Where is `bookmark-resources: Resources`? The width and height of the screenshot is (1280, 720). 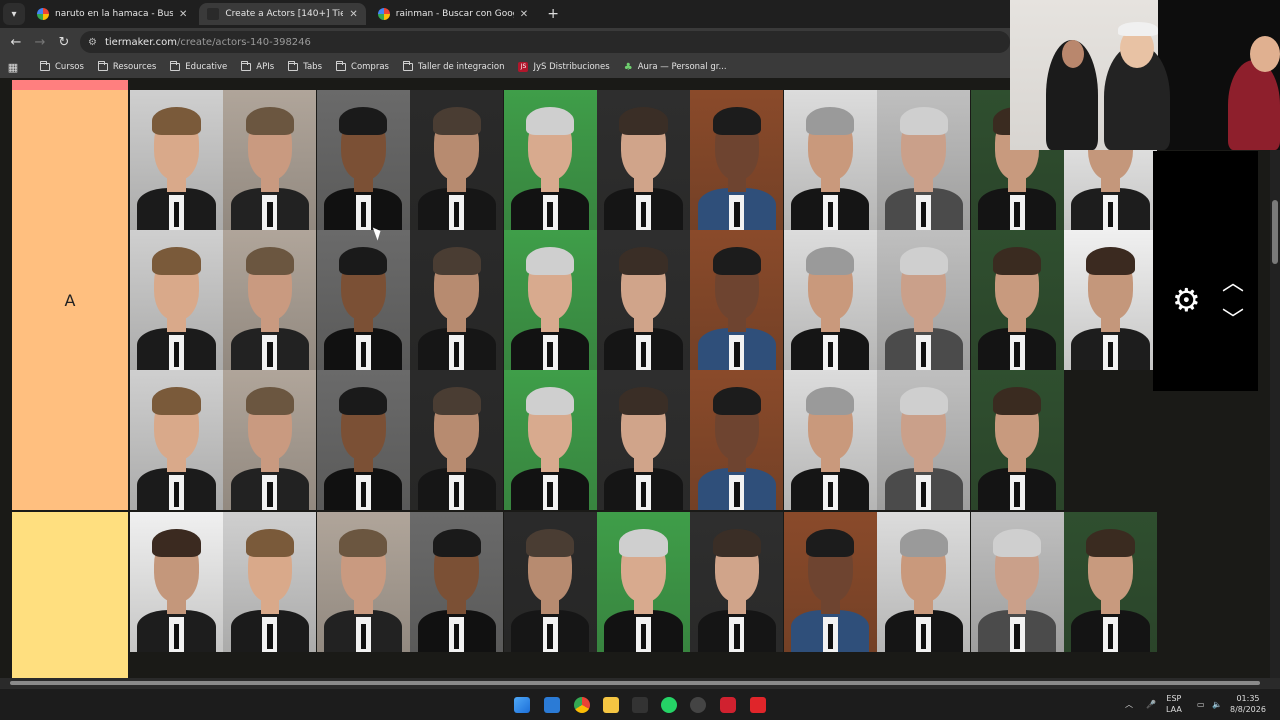 bookmark-resources: Resources is located at coordinates (126, 66).